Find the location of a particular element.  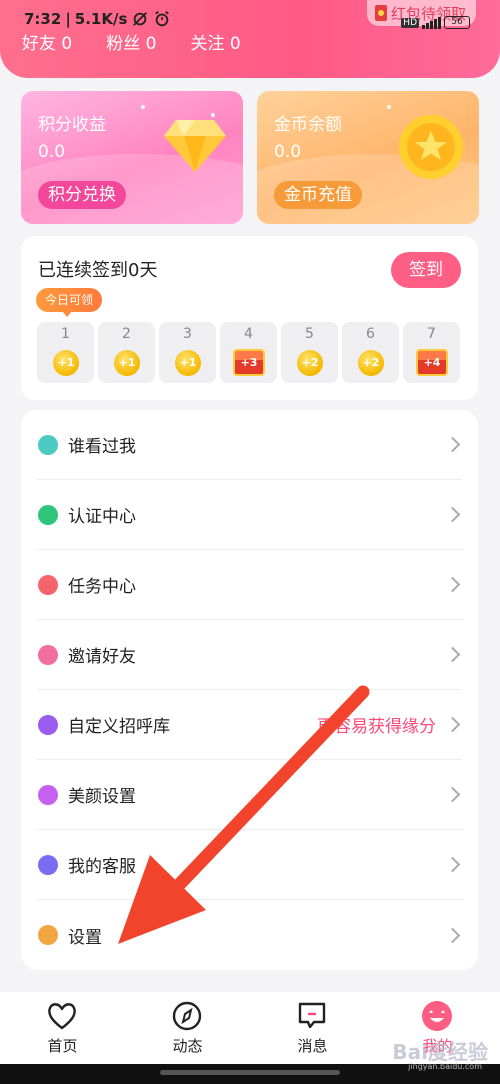

profile-header: 7:32 | 5.1K/s 红包待领取 HD 56 好友 0 粉丝 0 关注 0 is located at coordinates (250, 39).